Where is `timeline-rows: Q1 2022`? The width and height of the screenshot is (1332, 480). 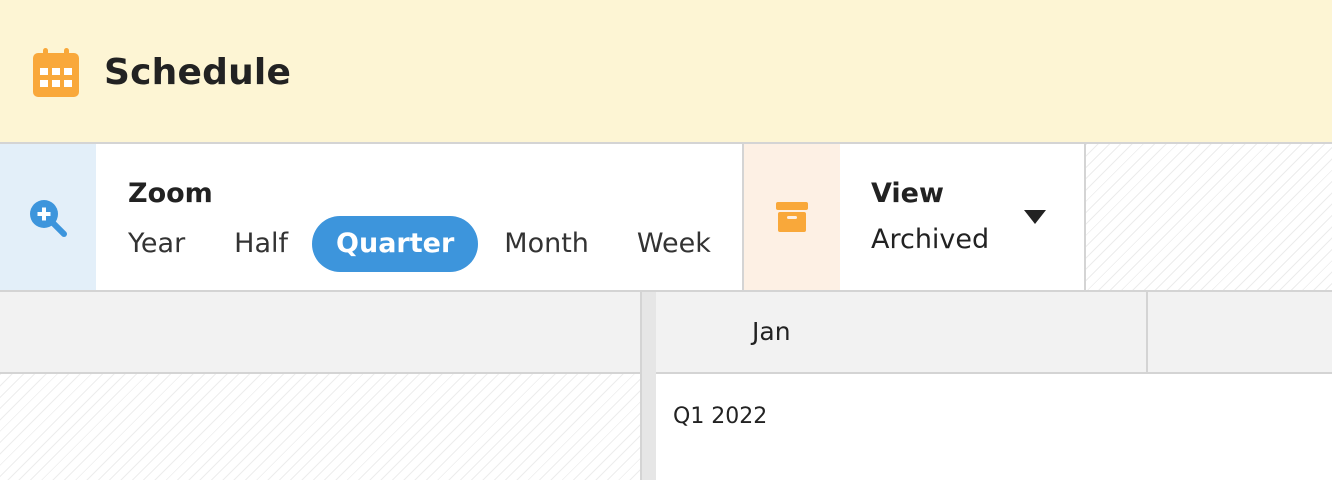
timeline-rows: Q1 2022 is located at coordinates (994, 427).